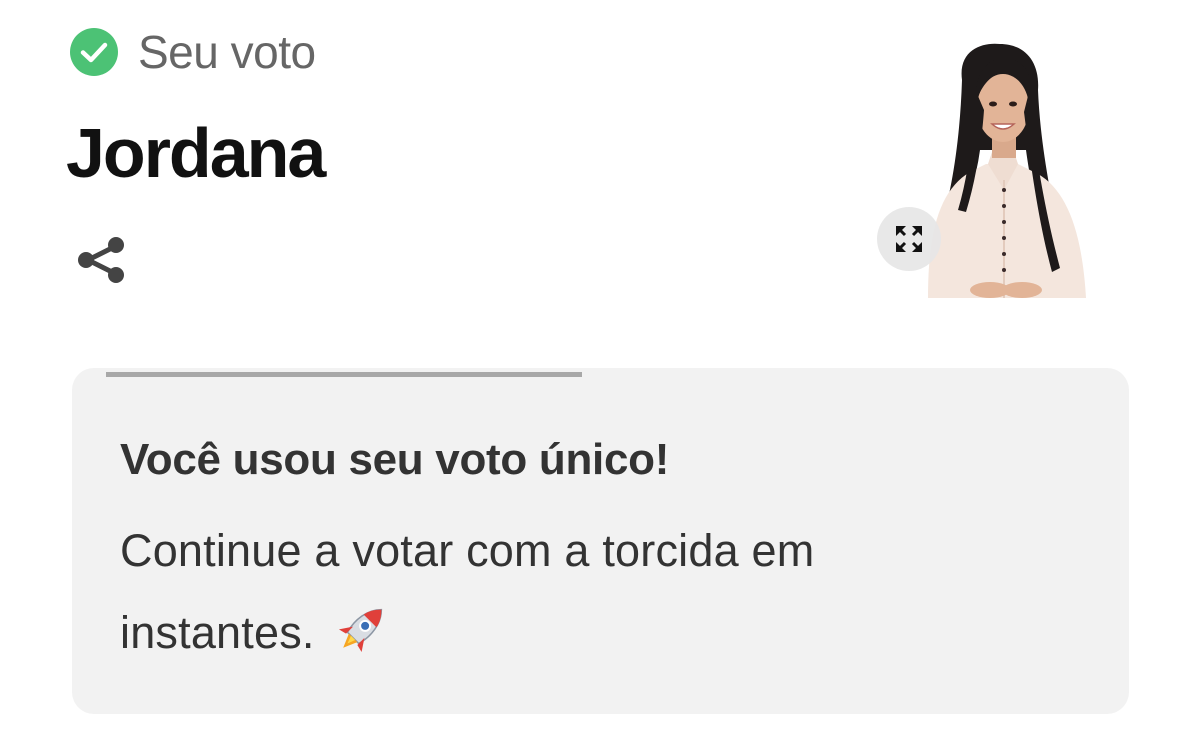 This screenshot has height=745, width=1200. I want to click on share-button, so click(102, 260).